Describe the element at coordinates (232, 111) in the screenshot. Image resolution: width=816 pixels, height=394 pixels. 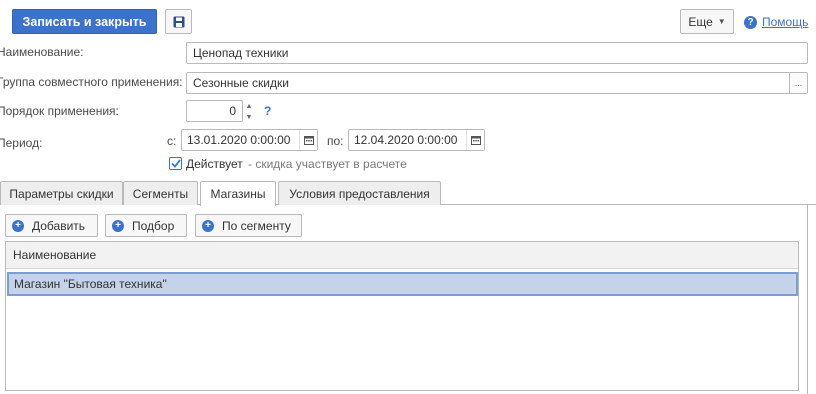
I see `order-value: 0` at that location.